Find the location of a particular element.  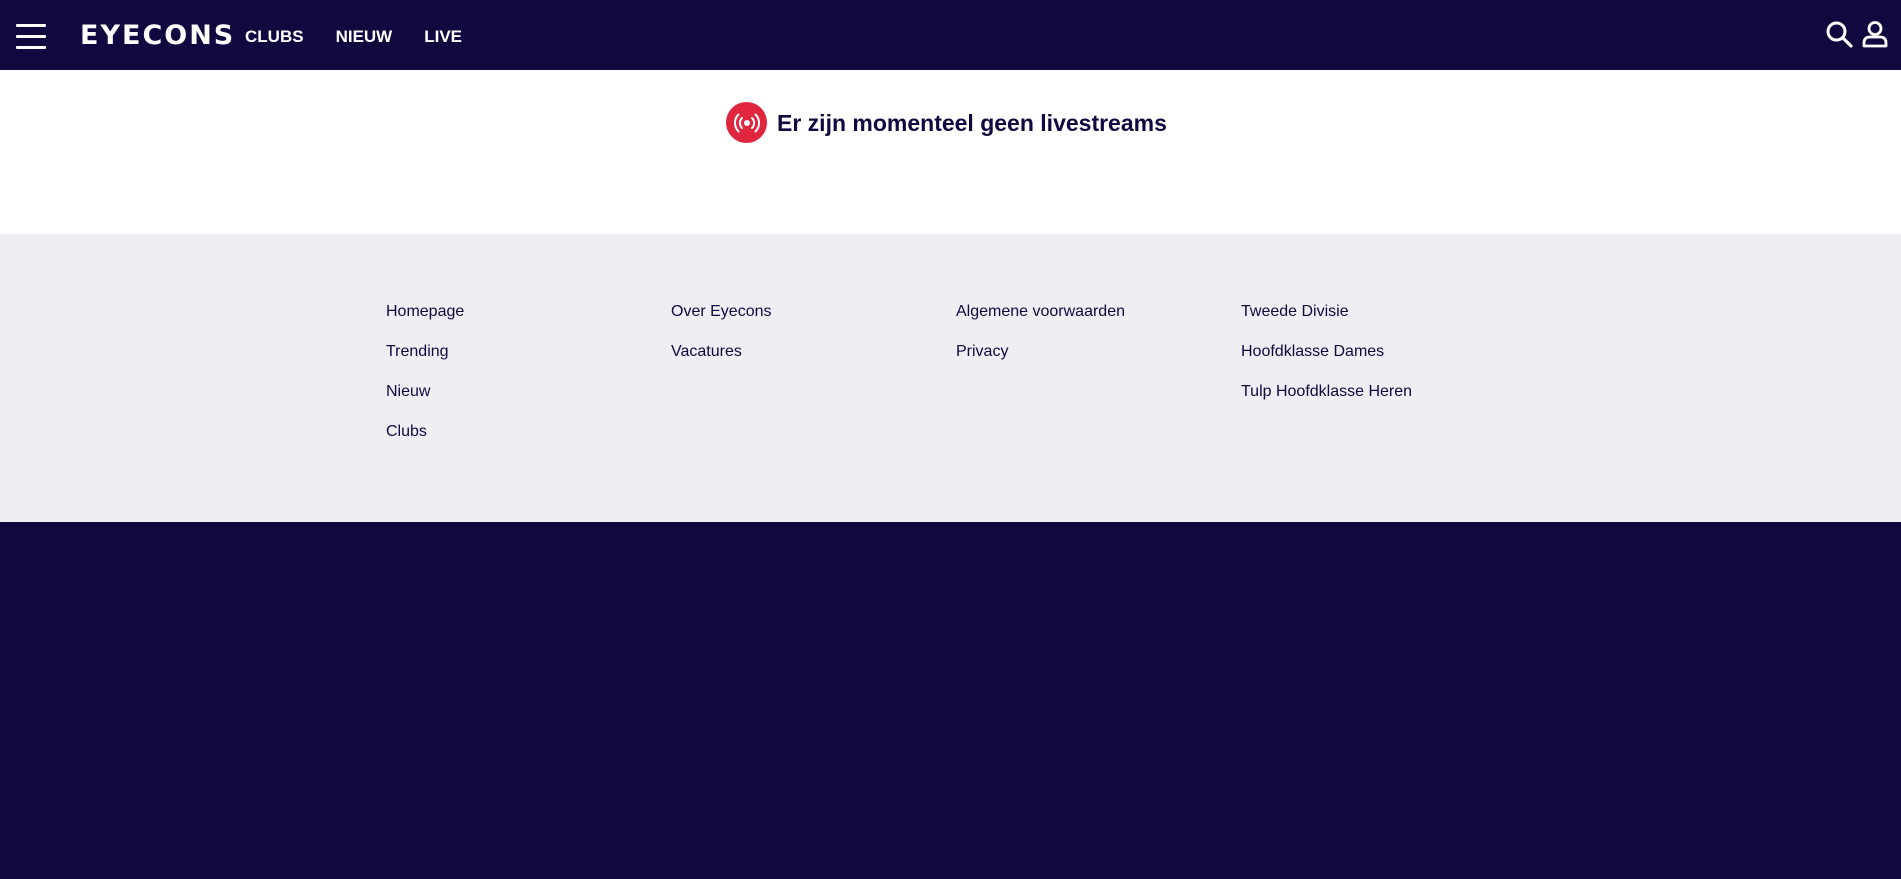

site-logo: EYECONS is located at coordinates (157, 36).